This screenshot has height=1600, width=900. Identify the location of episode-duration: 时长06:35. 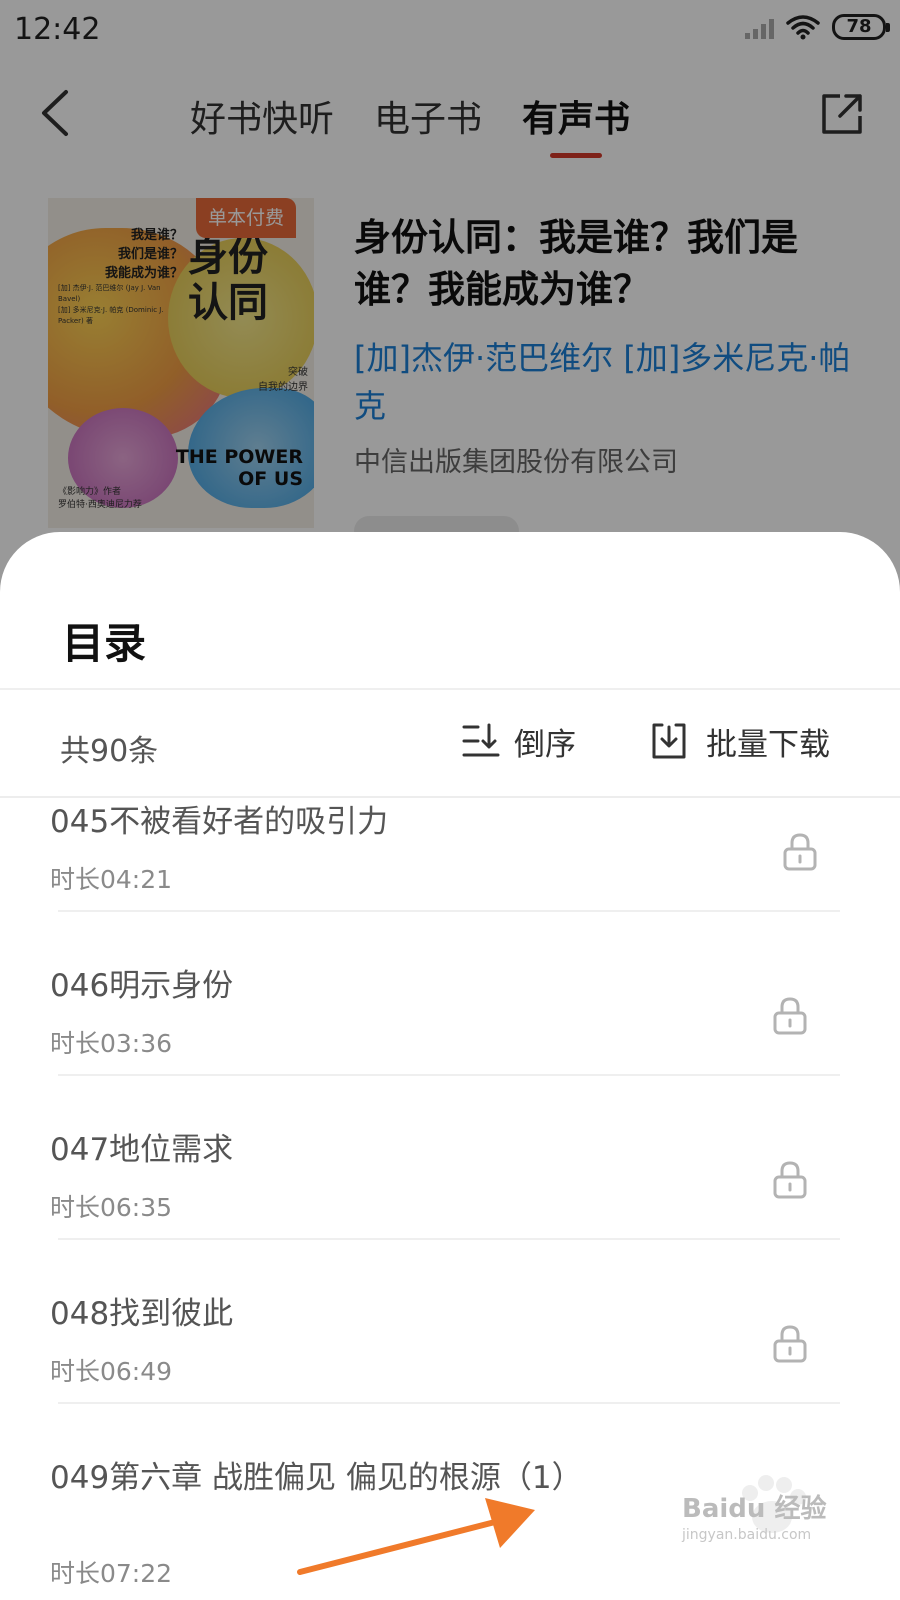
(111, 1207).